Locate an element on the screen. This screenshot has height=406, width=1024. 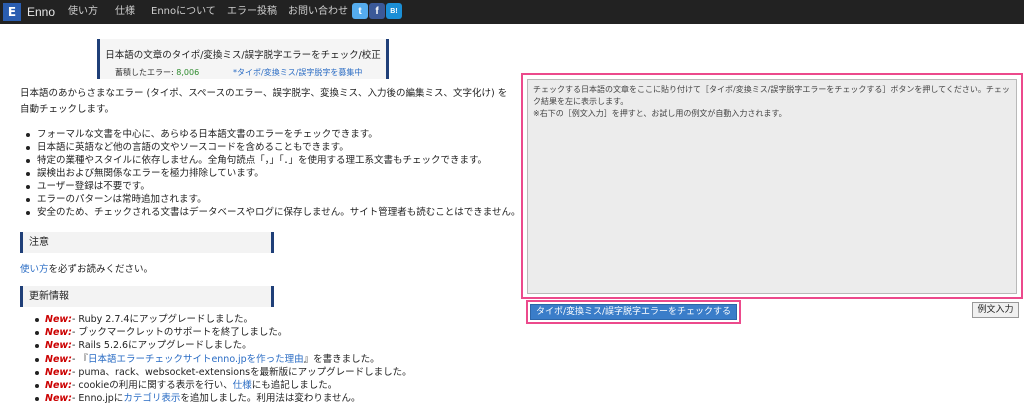
list-item: エラーのパターンは常時追加されます。 is located at coordinates (270, 199).